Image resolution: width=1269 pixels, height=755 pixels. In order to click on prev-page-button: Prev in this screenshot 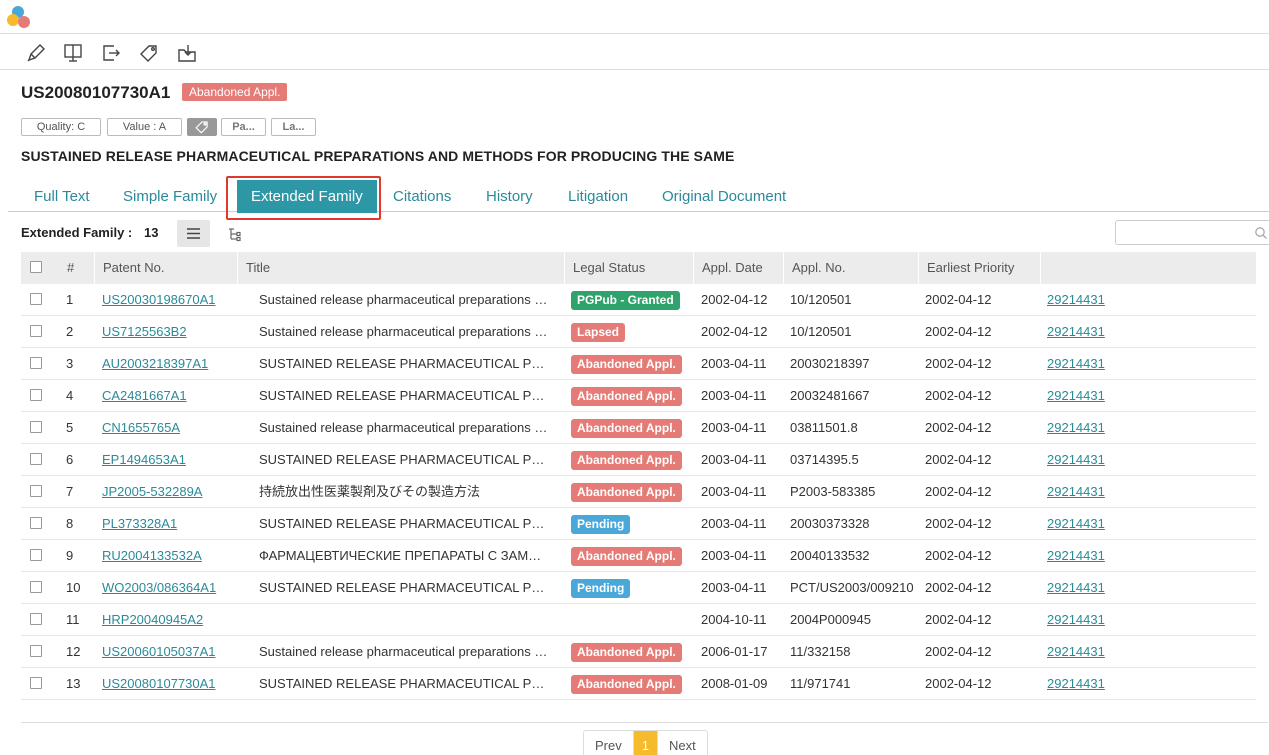, I will do `click(608, 743)`.